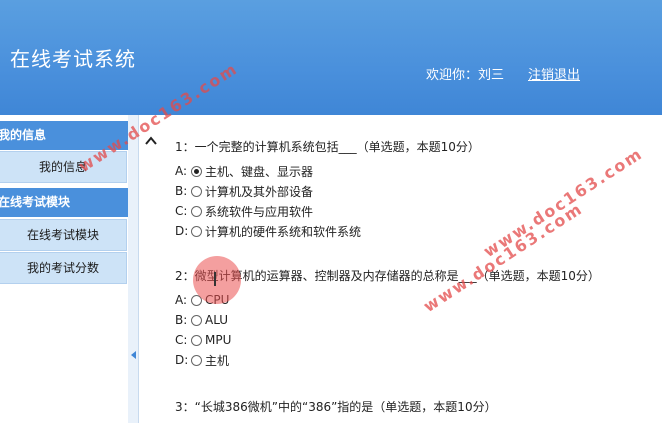  I want to click on sidebar-section-exam: 在线考试模块, so click(64, 202).